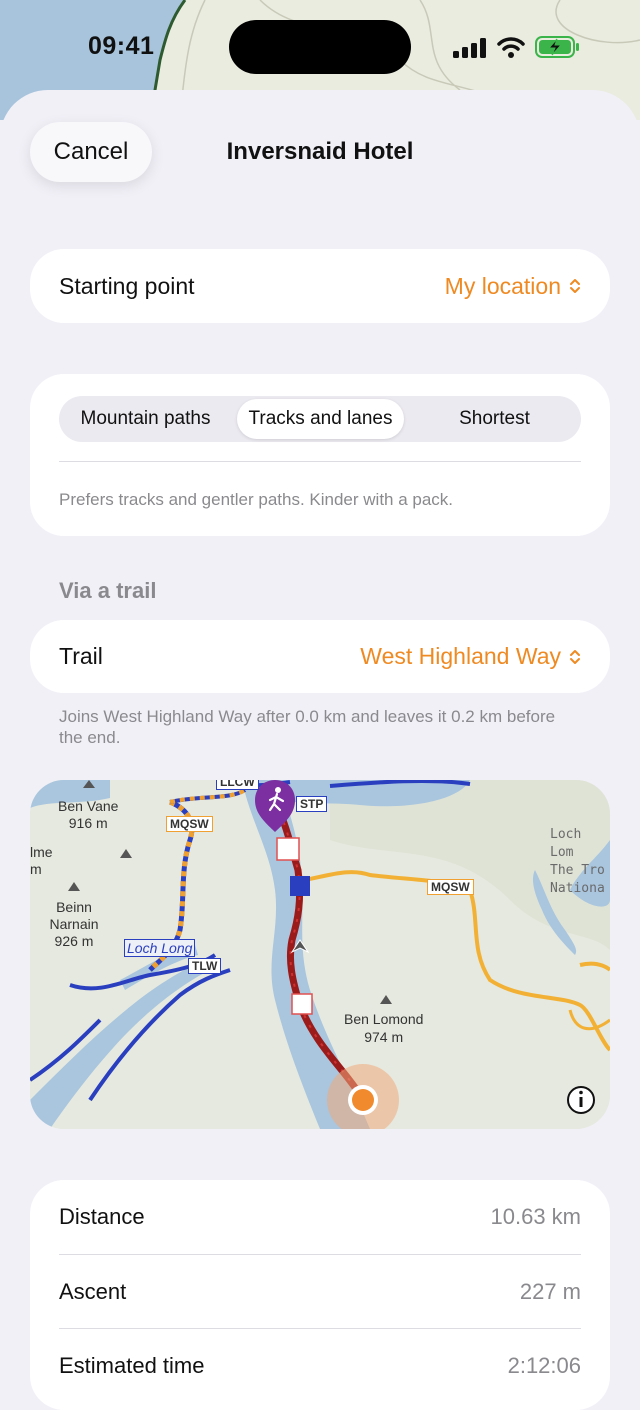 Image resolution: width=640 pixels, height=1410 pixels. I want to click on stat-label: Distance, so click(102, 1216).